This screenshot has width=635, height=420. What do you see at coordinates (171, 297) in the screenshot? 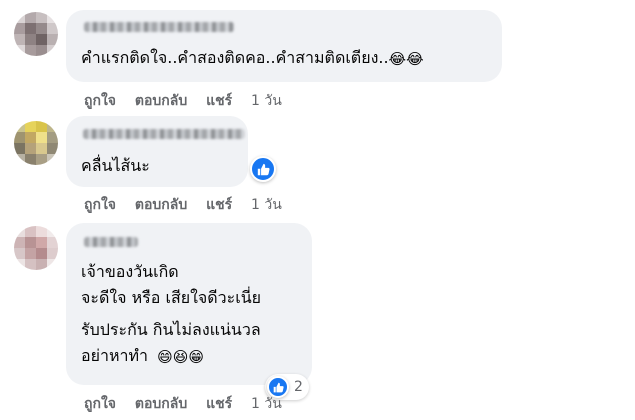
I see `comment-text-line: จะดีใจ หรือ เสียใจดีวะเนี่ย` at bounding box center [171, 297].